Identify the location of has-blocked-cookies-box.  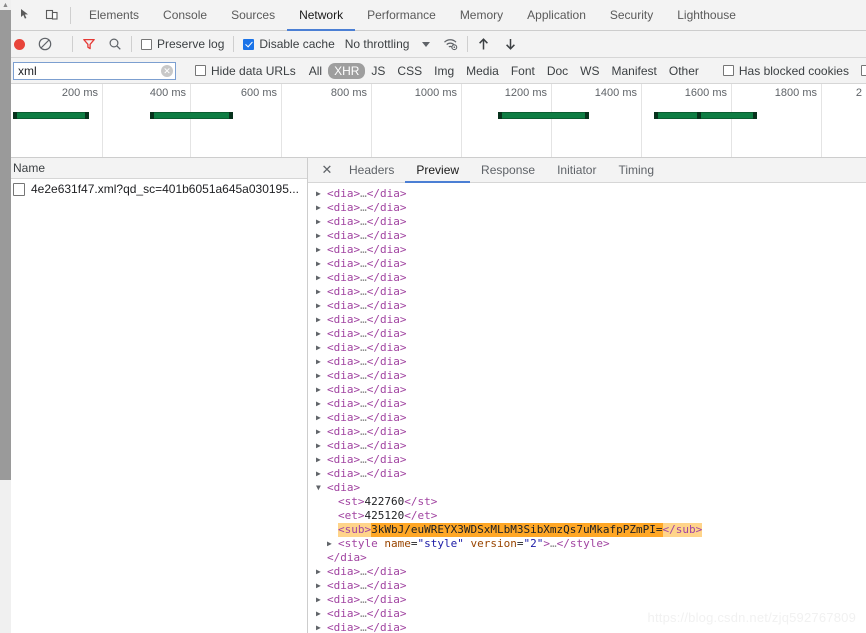
(728, 70).